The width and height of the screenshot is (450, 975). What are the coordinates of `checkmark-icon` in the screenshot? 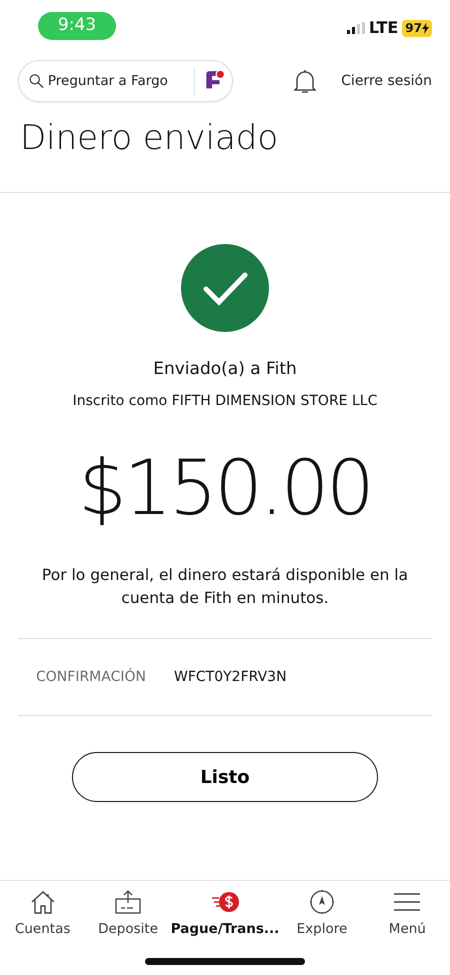 It's located at (225, 288).